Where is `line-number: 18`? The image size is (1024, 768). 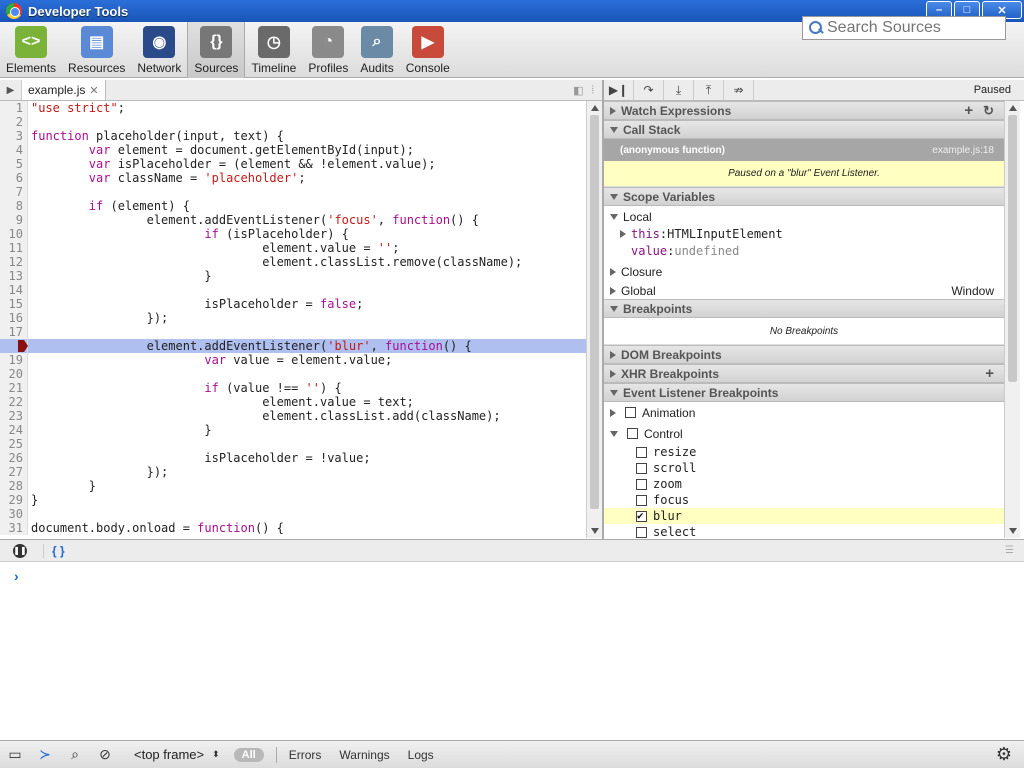
line-number: 18 is located at coordinates (14, 346).